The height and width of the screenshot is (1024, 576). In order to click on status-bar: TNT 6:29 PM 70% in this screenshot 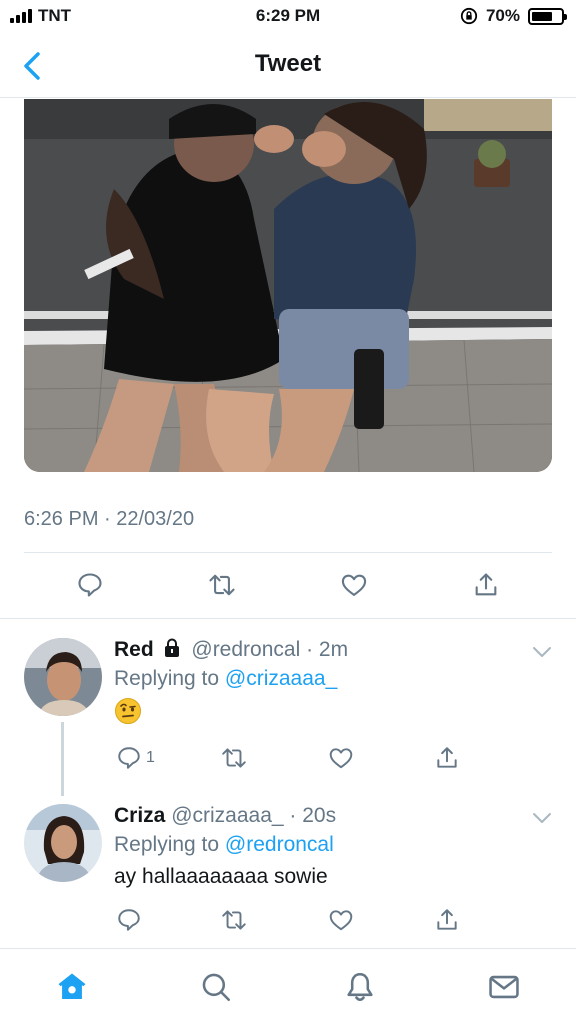, I will do `click(288, 17)`.